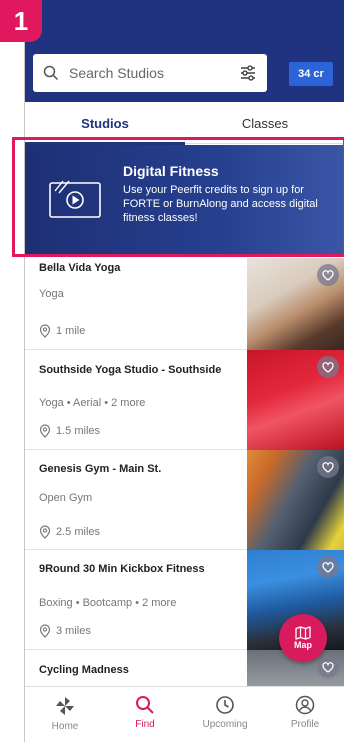 Image resolution: width=344 pixels, height=742 pixels. Describe the element at coordinates (65, 726) in the screenshot. I see `nav-home-label: Home` at that location.